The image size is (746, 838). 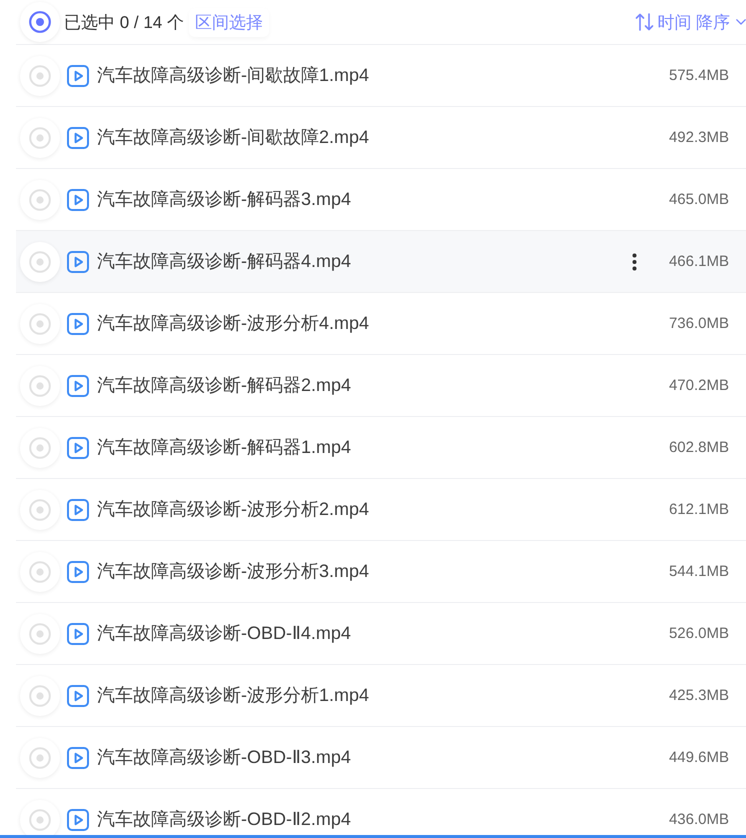 I want to click on file-size: 602.8MB, so click(x=698, y=447).